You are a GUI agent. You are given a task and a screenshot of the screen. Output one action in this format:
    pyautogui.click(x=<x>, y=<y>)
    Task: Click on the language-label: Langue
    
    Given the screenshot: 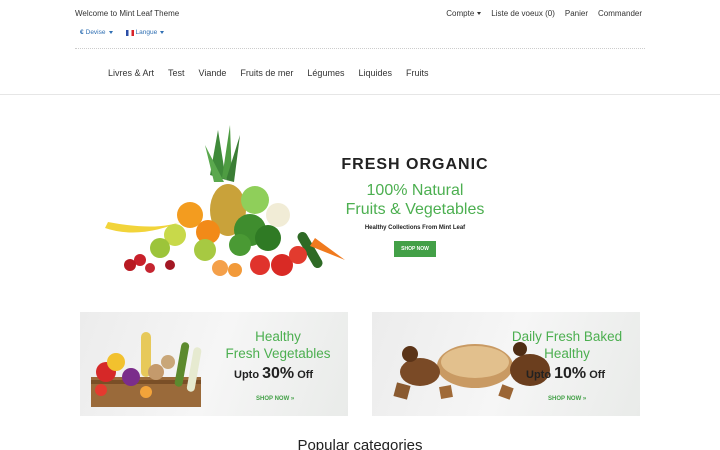 What is the action you would take?
    pyautogui.click(x=146, y=32)
    